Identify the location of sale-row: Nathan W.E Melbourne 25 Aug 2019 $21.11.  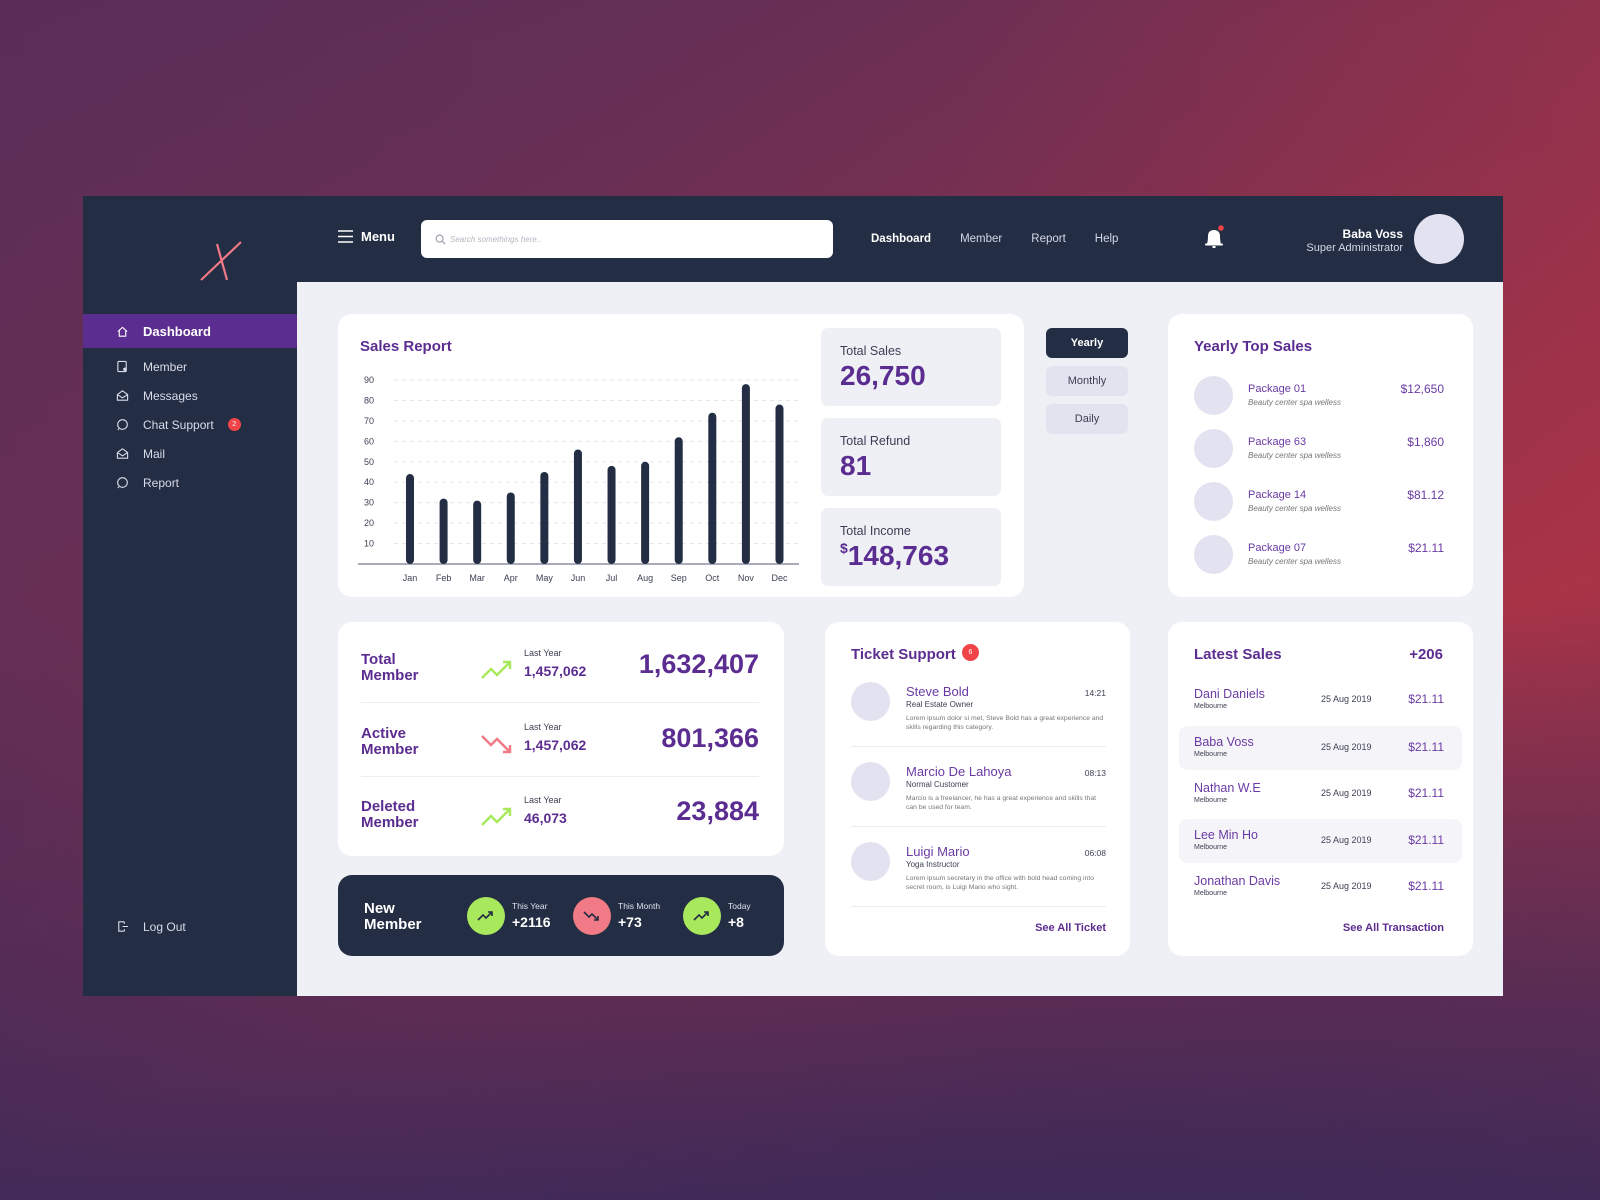
(1320, 794).